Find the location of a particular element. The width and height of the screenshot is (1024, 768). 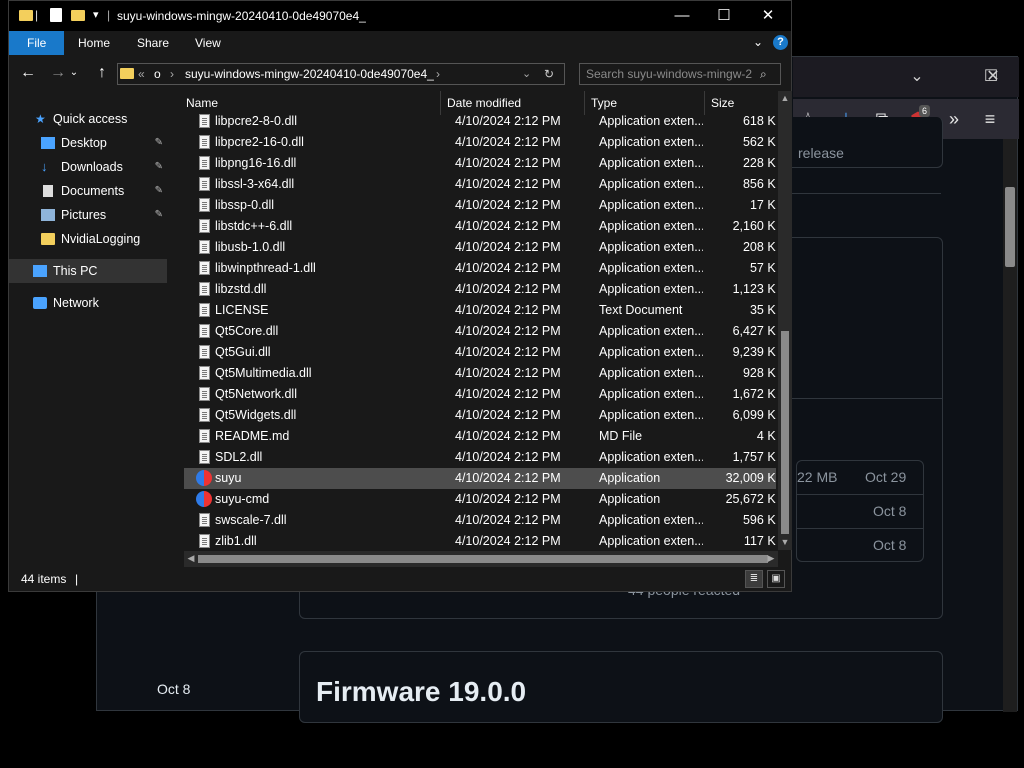

properties-icon is located at coordinates (56, 15).